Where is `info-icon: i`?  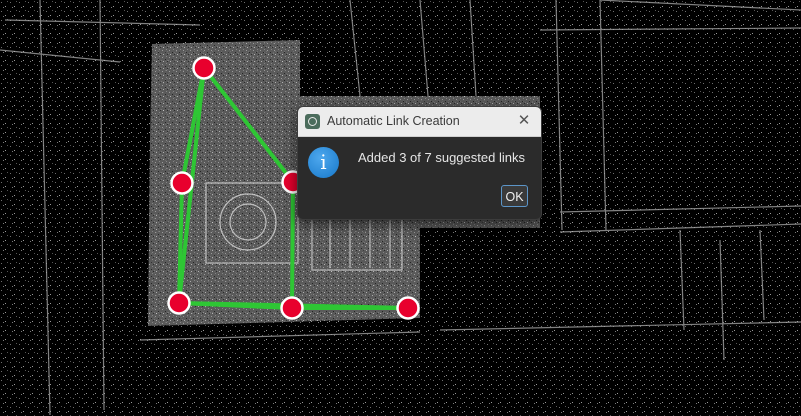
info-icon: i is located at coordinates (323, 162).